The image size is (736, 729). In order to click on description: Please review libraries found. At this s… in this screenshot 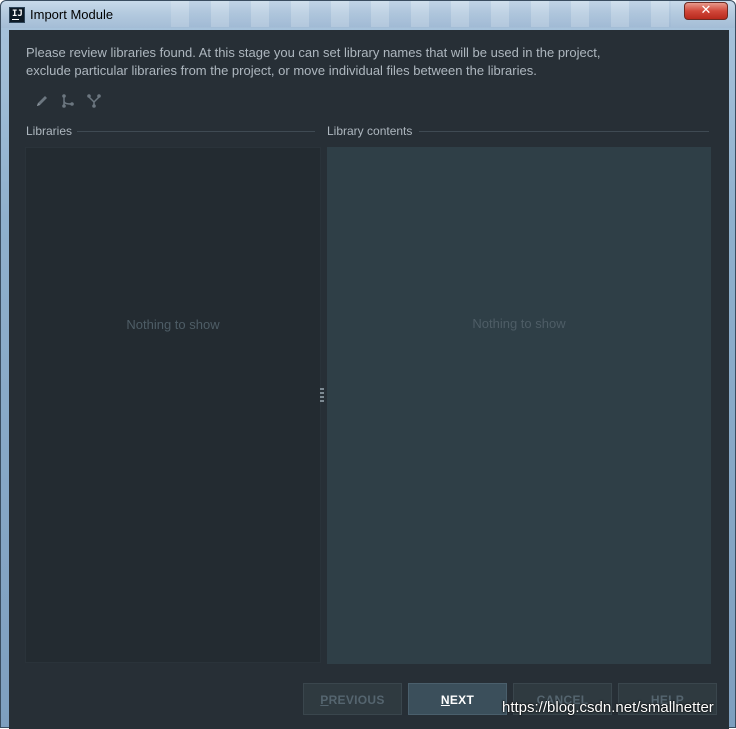, I will do `click(371, 62)`.